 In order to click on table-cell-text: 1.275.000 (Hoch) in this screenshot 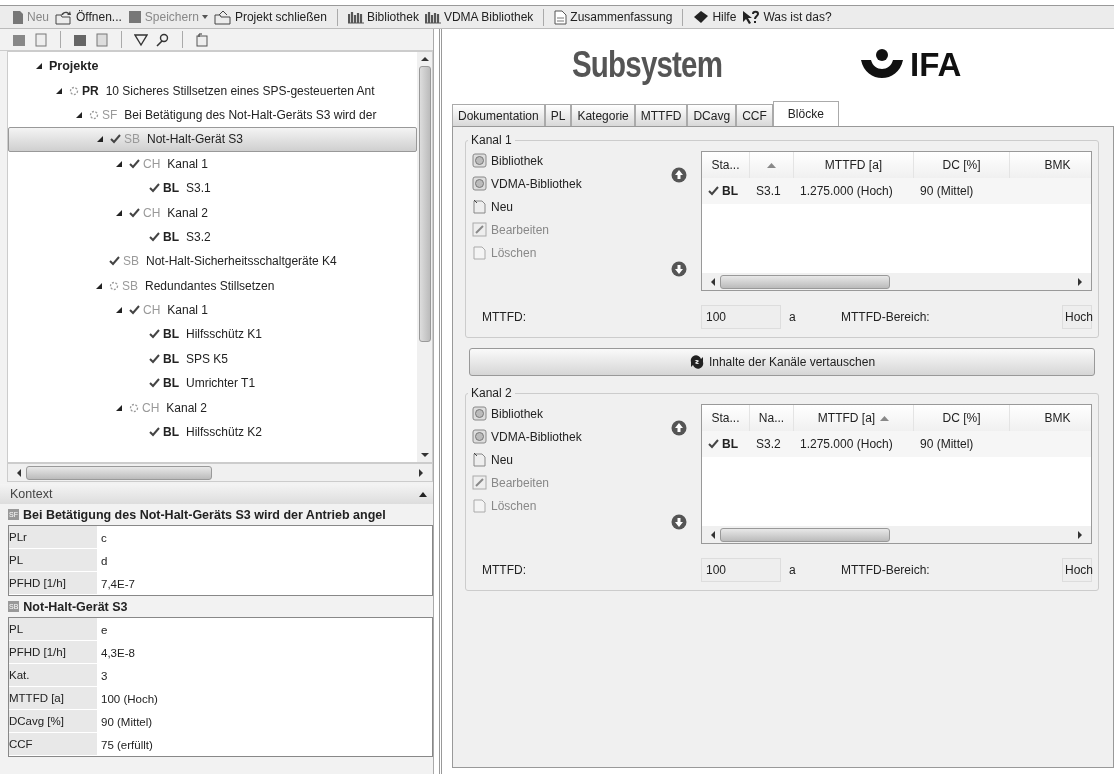, I will do `click(846, 444)`.